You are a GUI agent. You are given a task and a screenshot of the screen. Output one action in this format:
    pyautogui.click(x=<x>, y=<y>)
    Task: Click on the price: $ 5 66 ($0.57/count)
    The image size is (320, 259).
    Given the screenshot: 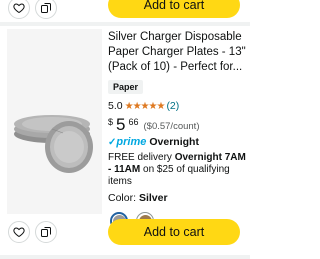 What is the action you would take?
    pyautogui.click(x=178, y=124)
    